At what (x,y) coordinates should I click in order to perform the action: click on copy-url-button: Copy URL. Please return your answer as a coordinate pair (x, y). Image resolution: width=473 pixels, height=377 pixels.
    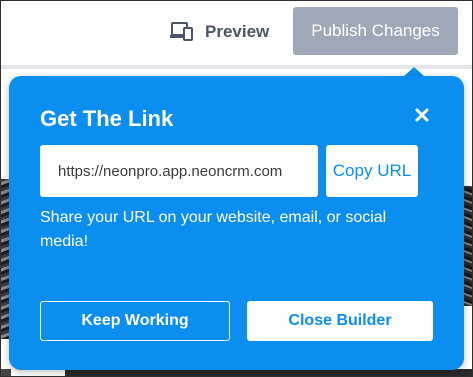
    Looking at the image, I should click on (372, 171).